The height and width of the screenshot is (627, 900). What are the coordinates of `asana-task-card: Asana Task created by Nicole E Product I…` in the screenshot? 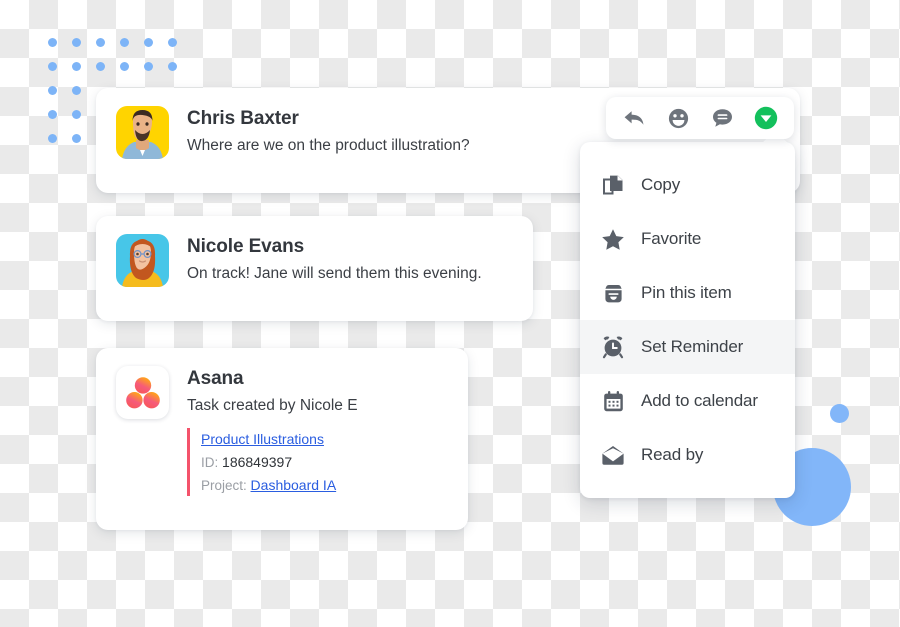 It's located at (282, 439).